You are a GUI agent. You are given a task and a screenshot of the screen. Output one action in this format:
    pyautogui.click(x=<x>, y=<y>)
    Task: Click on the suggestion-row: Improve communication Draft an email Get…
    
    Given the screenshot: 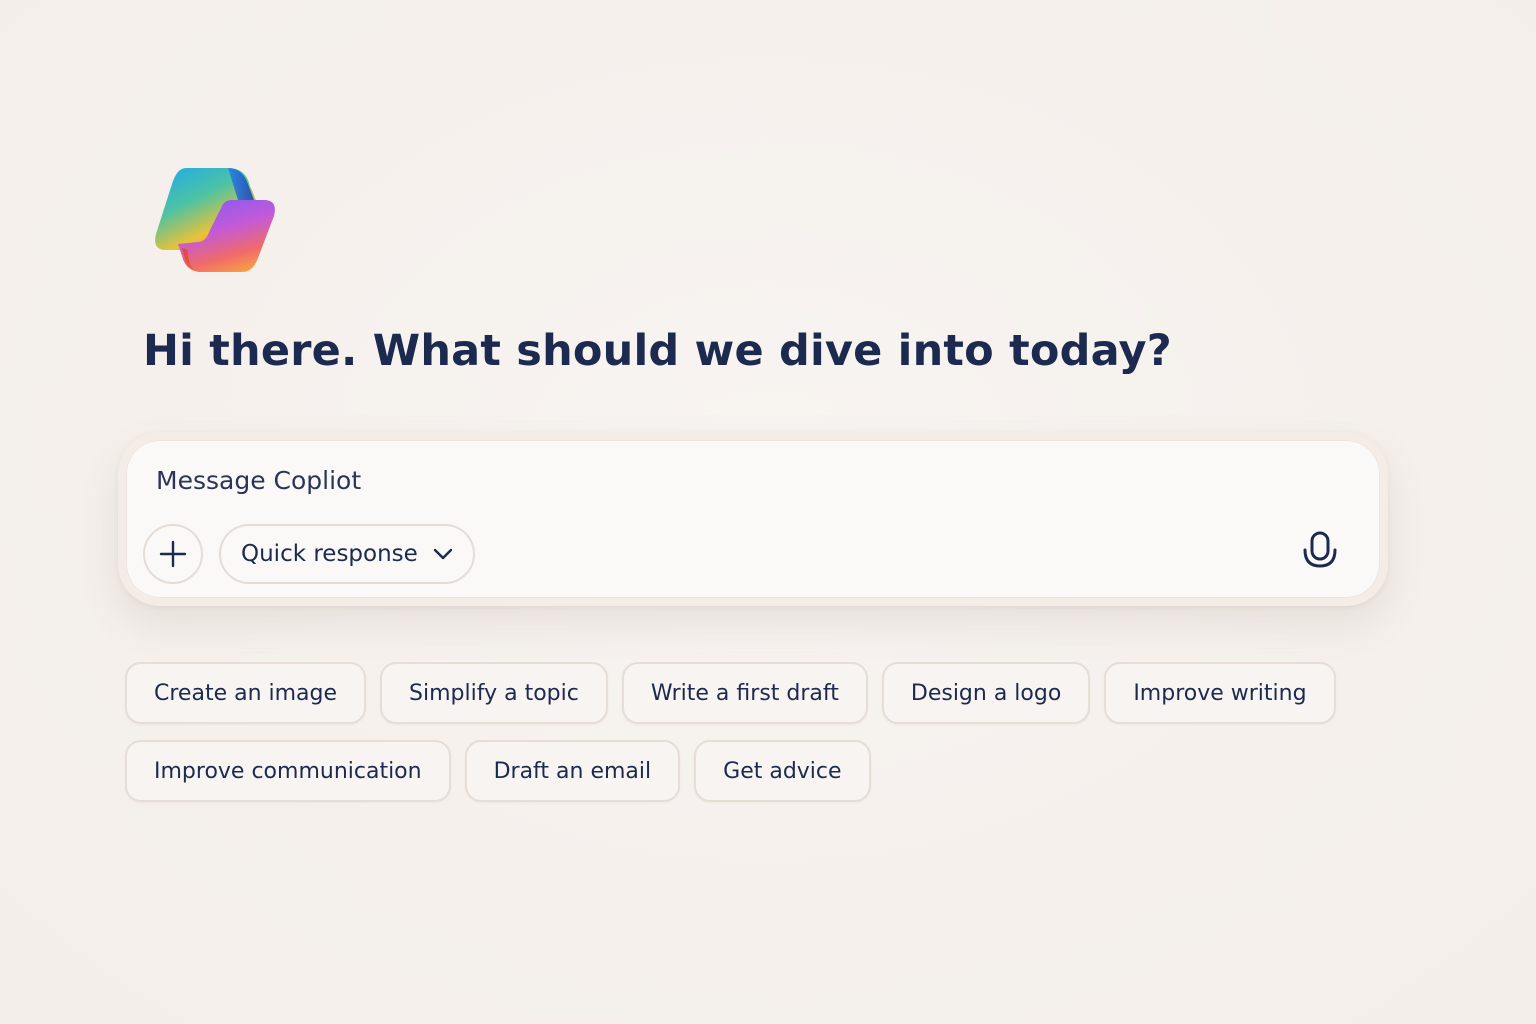 What is the action you would take?
    pyautogui.click(x=745, y=771)
    